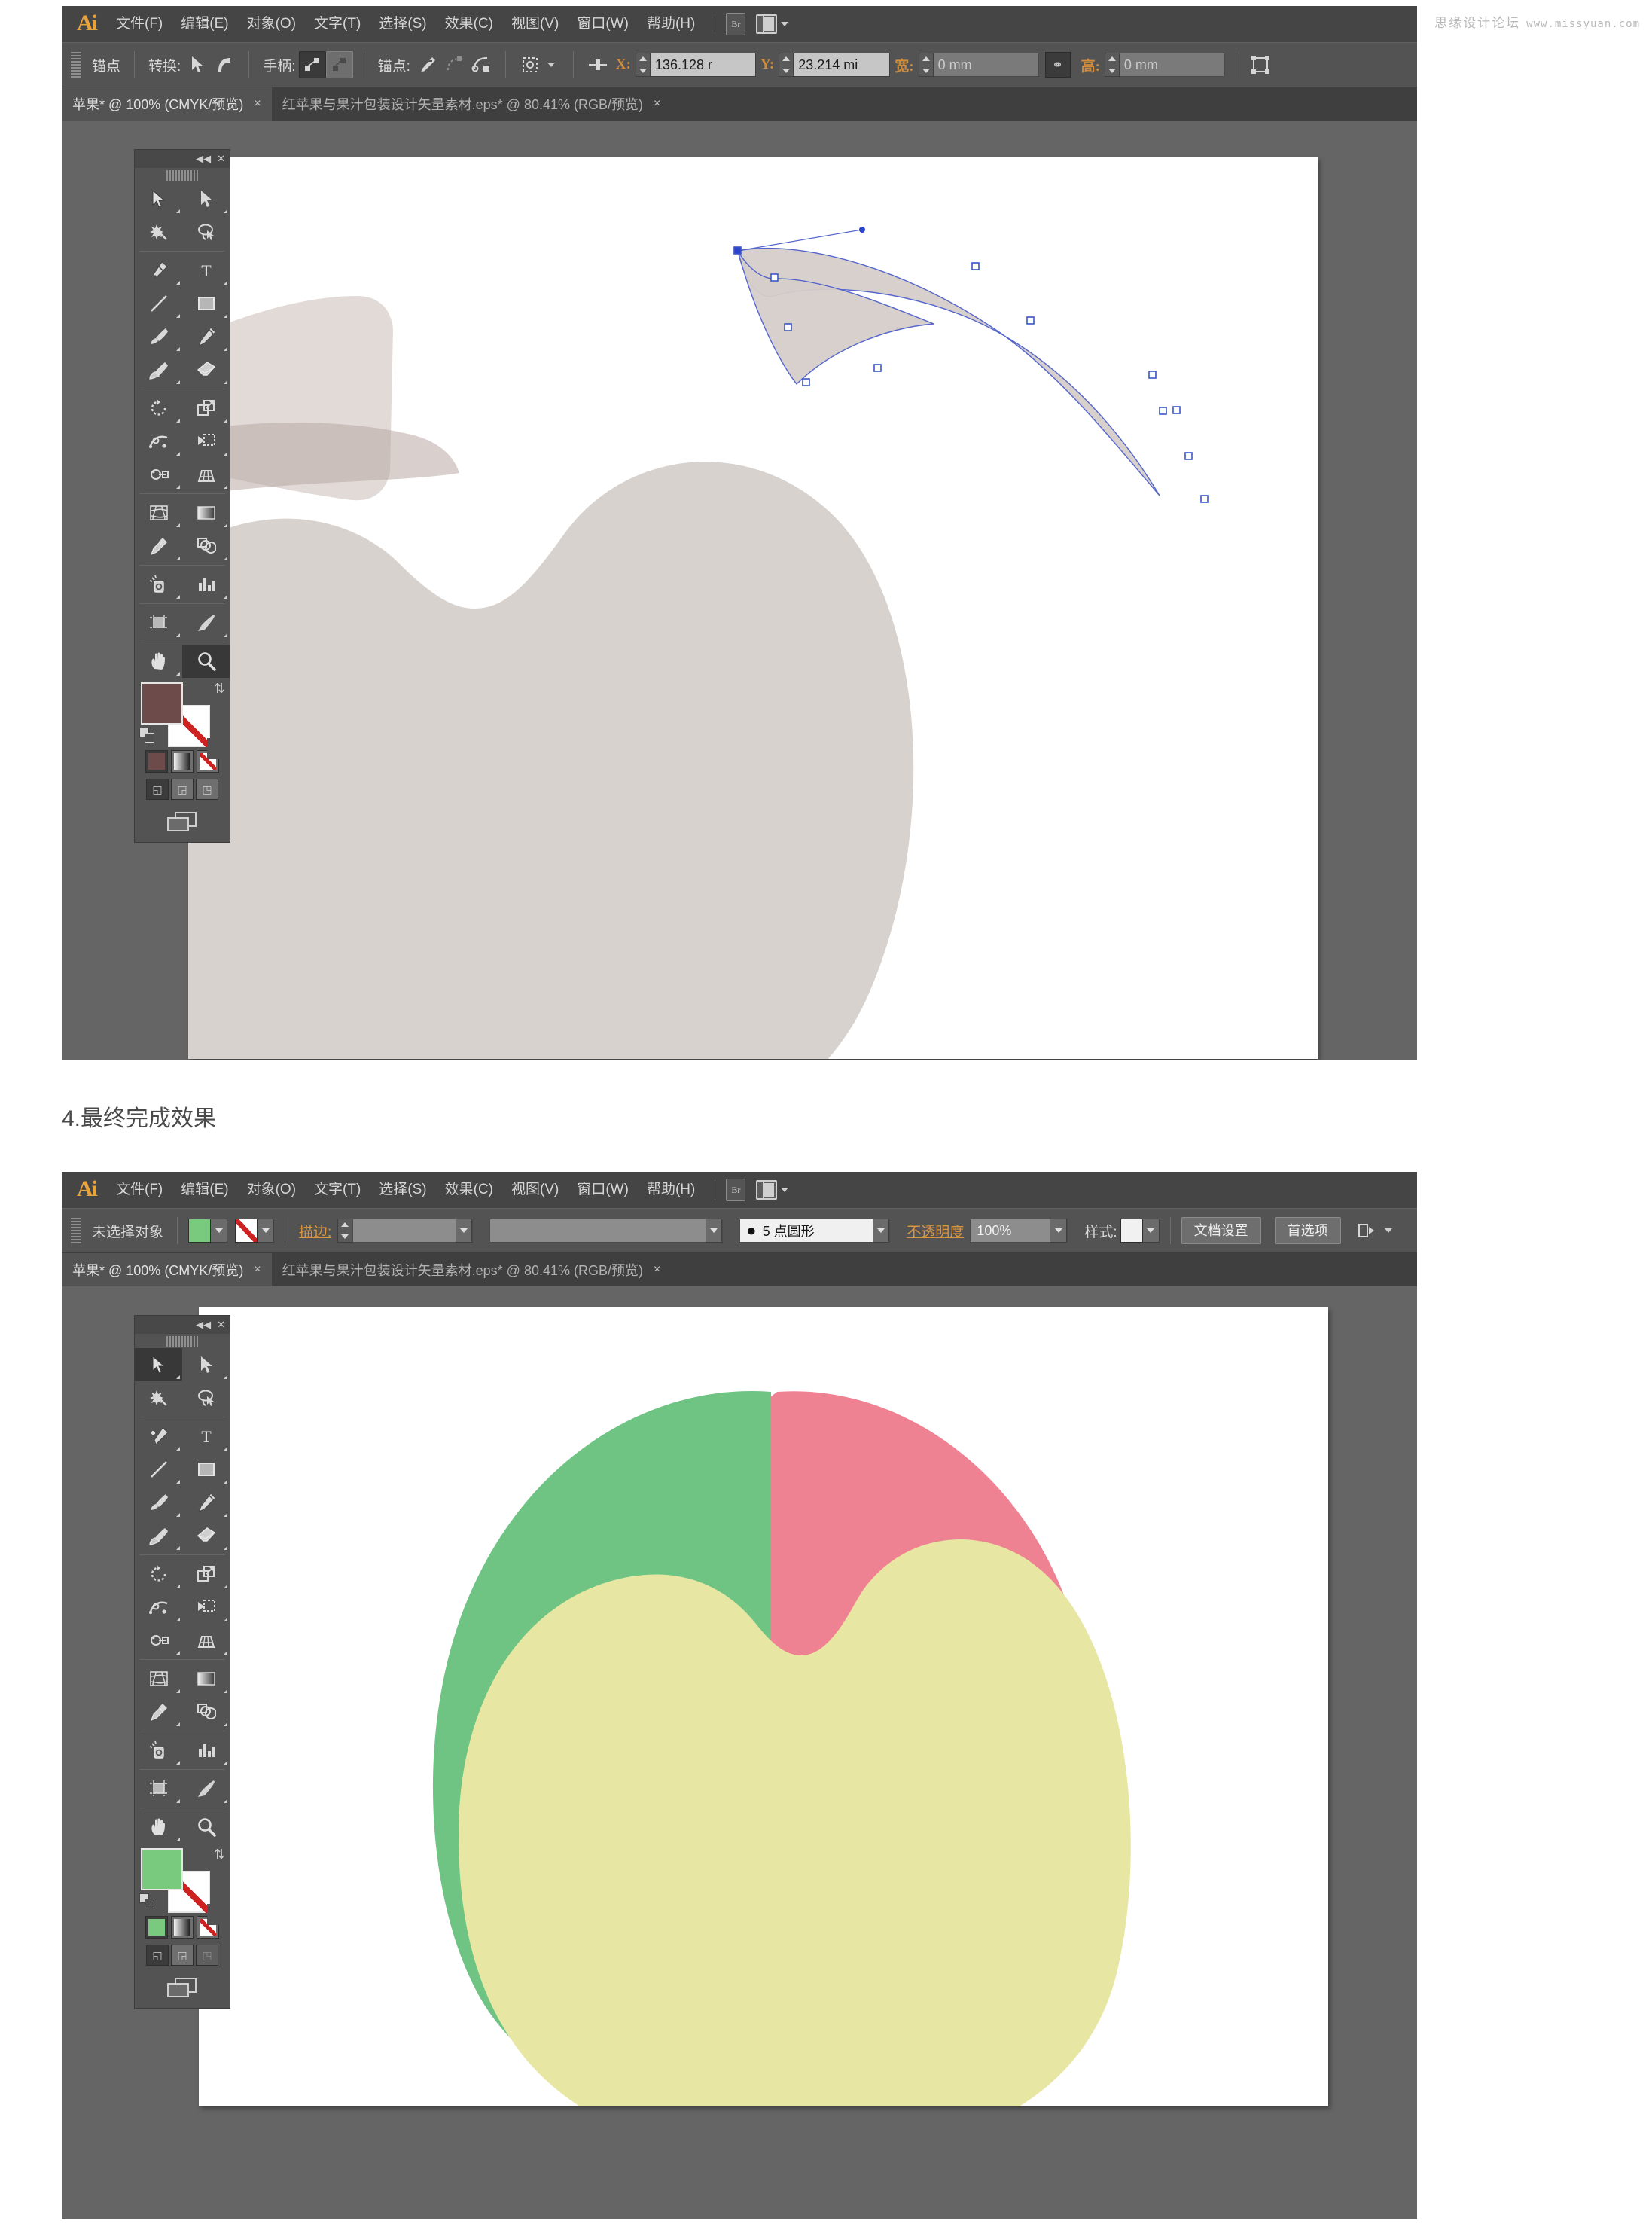 Image resolution: width=1652 pixels, height=2224 pixels. What do you see at coordinates (183, 1989) in the screenshot?
I see `change-screen-mode-button` at bounding box center [183, 1989].